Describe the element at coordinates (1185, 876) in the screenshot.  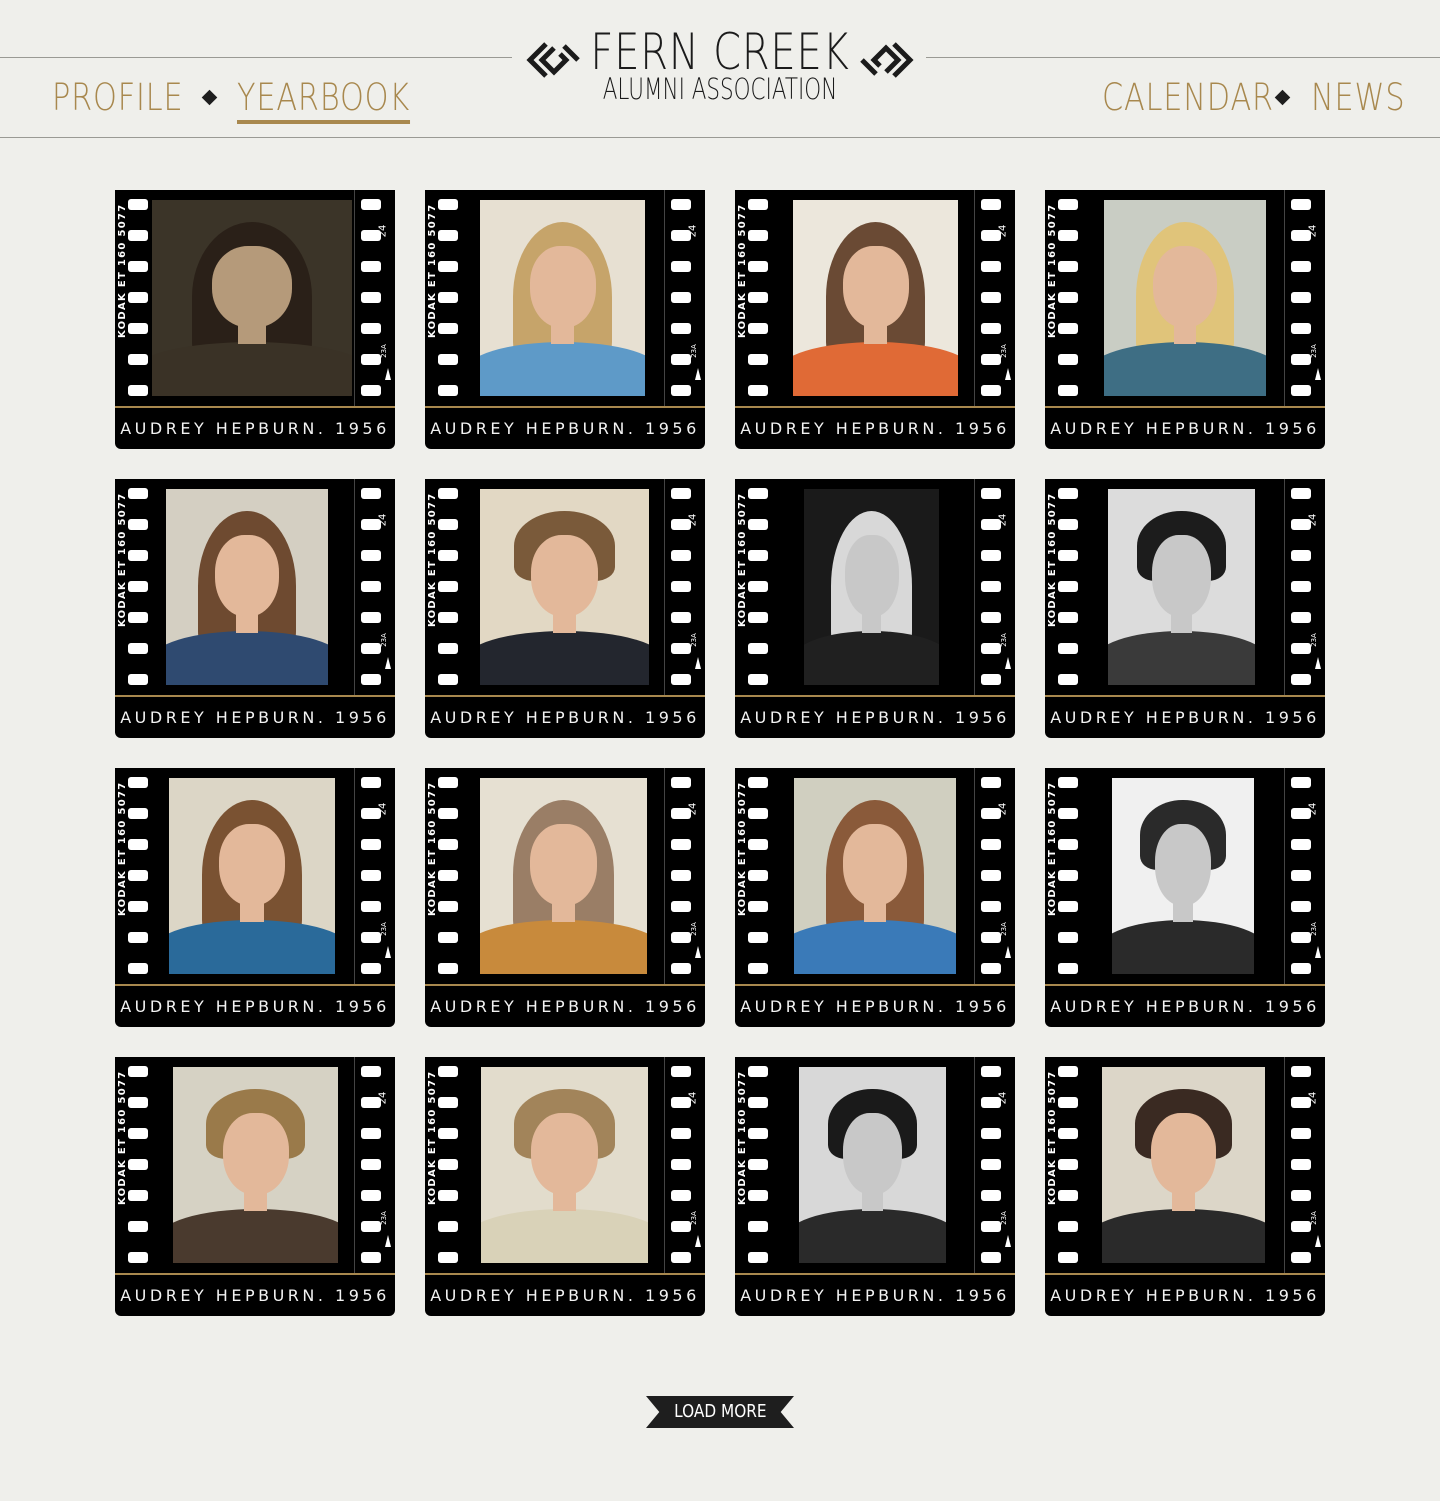
I see `film-frame: KODAK ET 160 5077 24 23A` at that location.